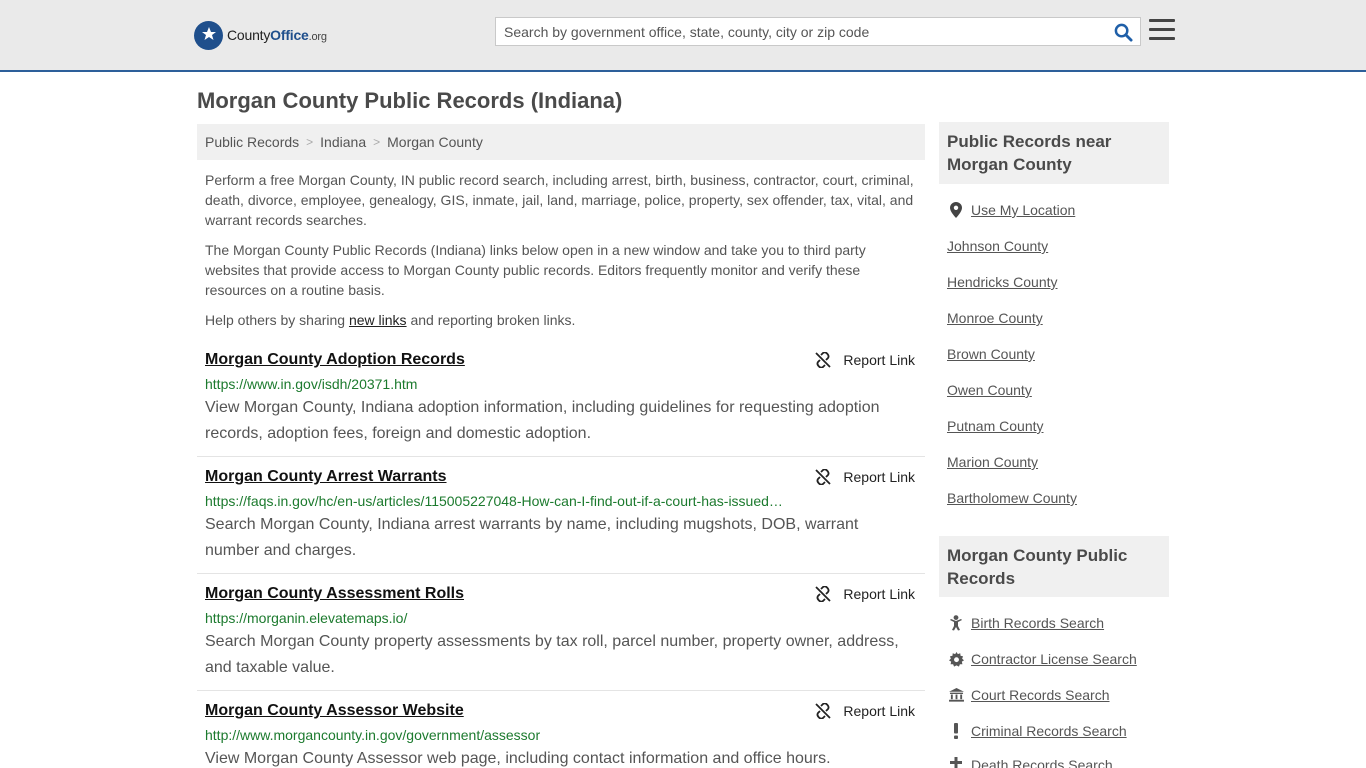 This screenshot has height=768, width=1366. I want to click on criminal-records-link: Criminal Records Search, so click(1037, 731).